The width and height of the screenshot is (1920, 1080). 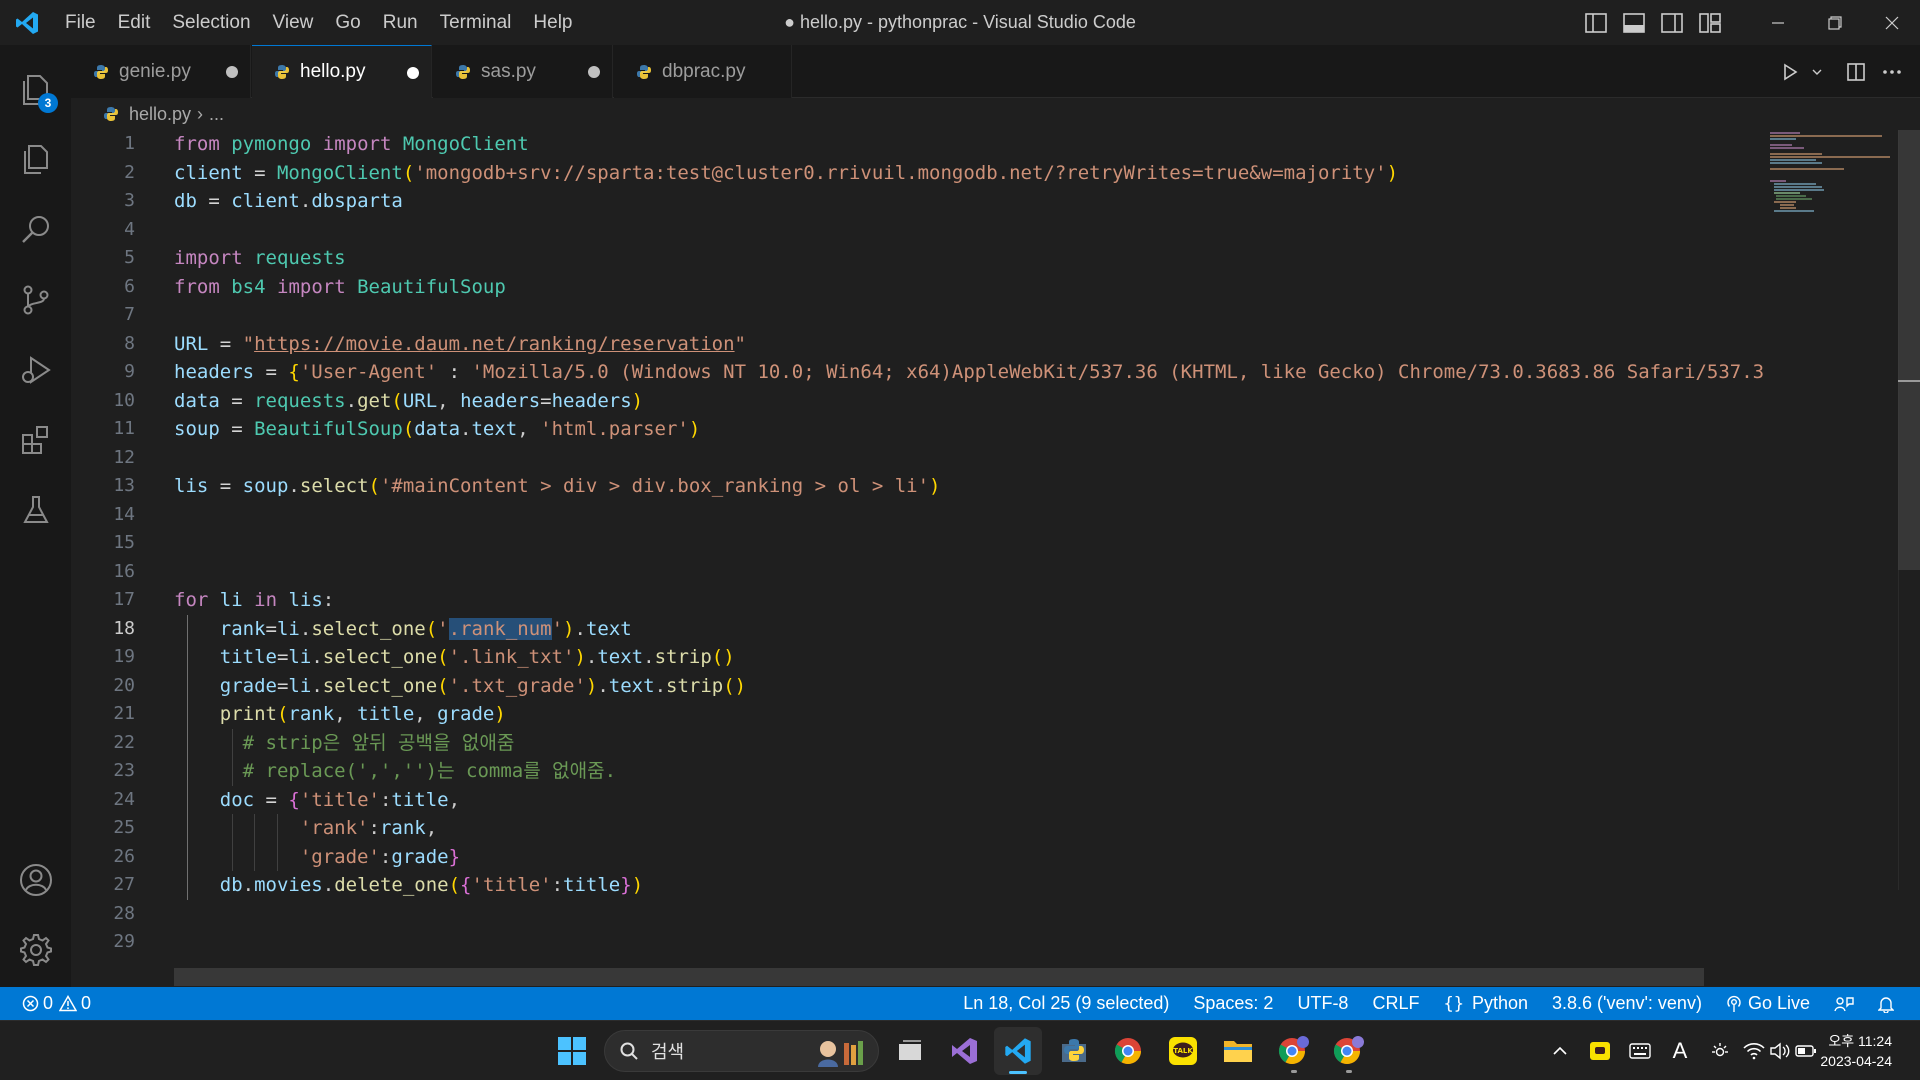 I want to click on indentation: Spaces: 2, so click(x=1233, y=1003).